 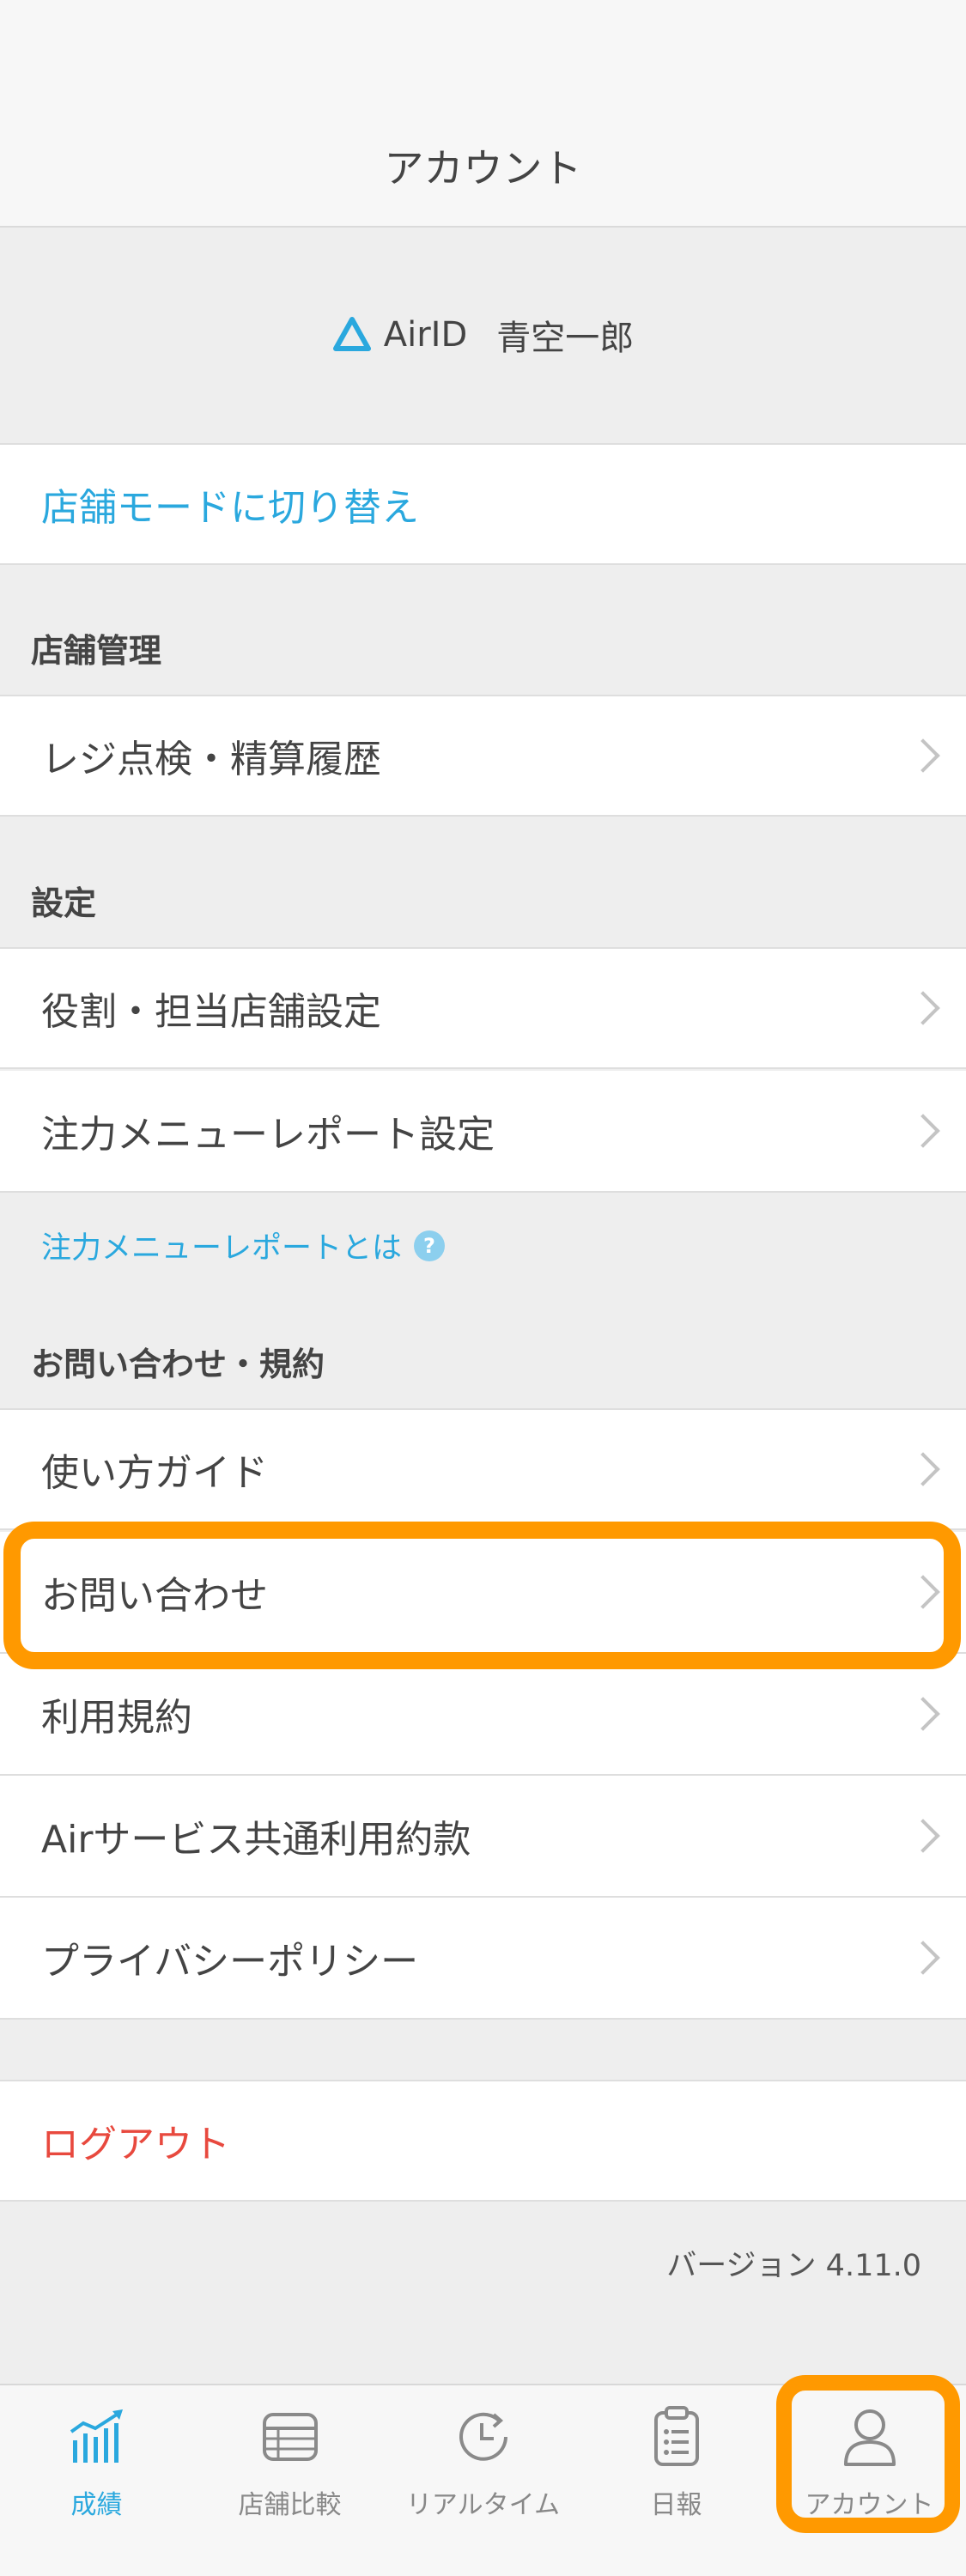 What do you see at coordinates (483, 1715) in the screenshot?
I see `terms-of-use-item: 利用規約` at bounding box center [483, 1715].